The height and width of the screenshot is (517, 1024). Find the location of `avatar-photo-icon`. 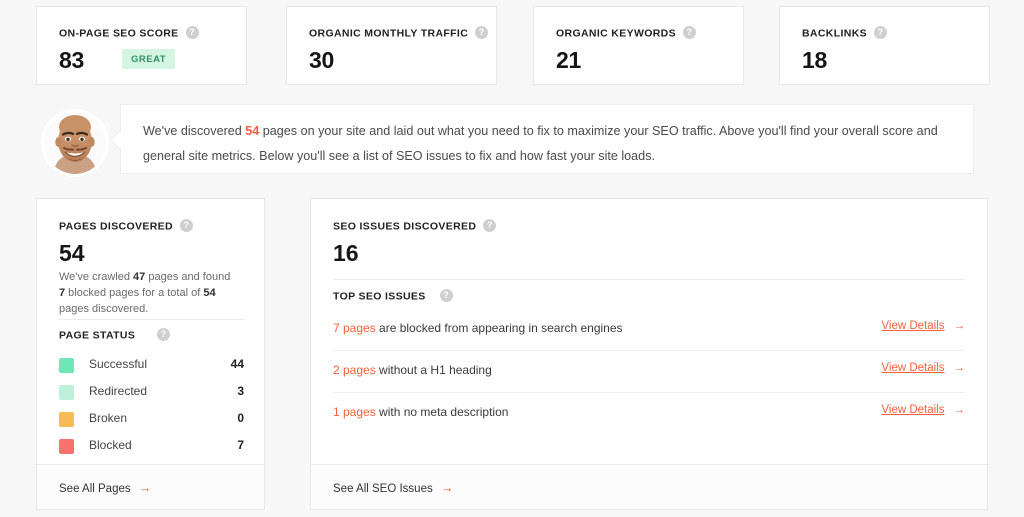

avatar-photo-icon is located at coordinates (75, 143).